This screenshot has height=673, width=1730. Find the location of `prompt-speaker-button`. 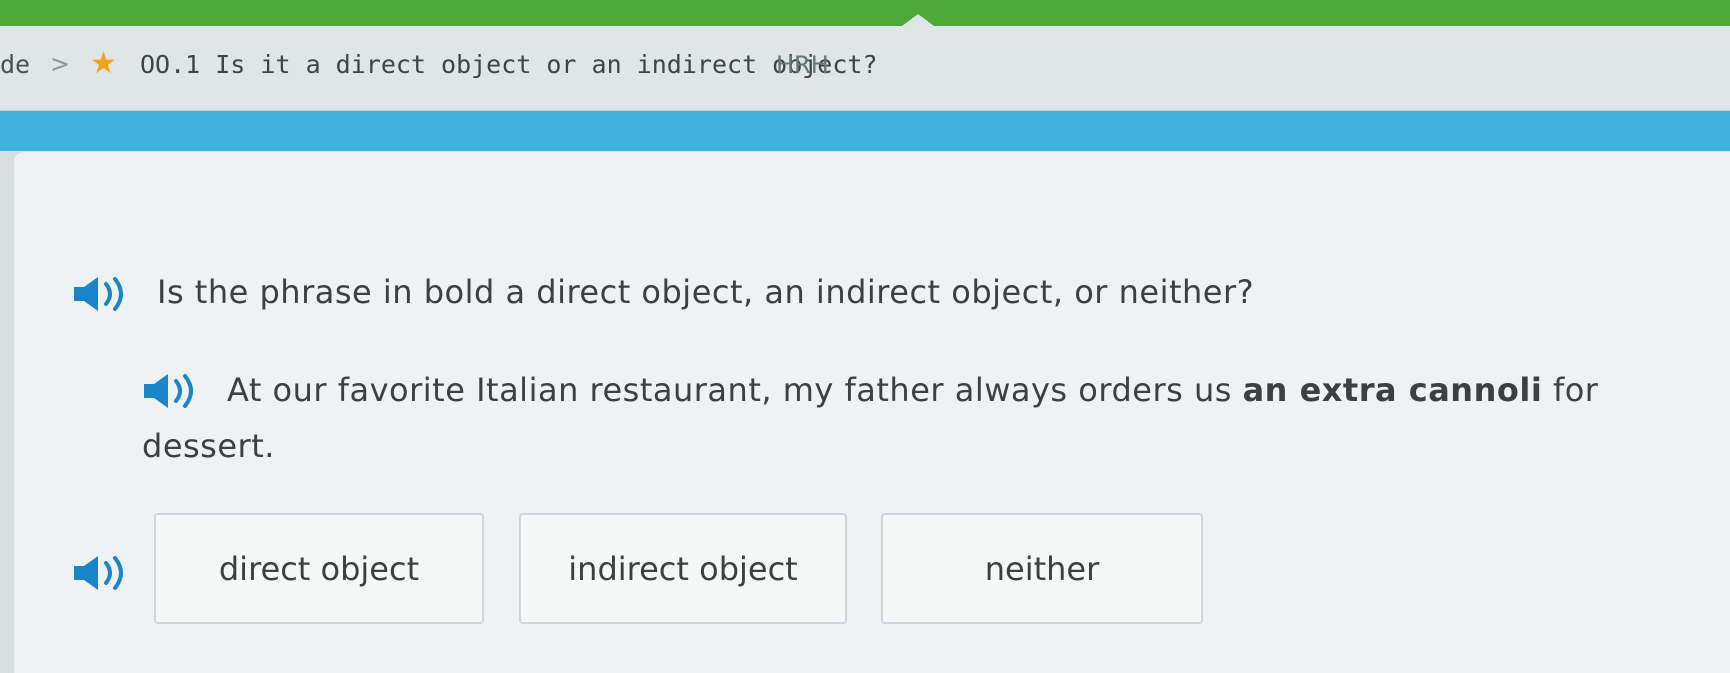

prompt-speaker-button is located at coordinates (100, 294).